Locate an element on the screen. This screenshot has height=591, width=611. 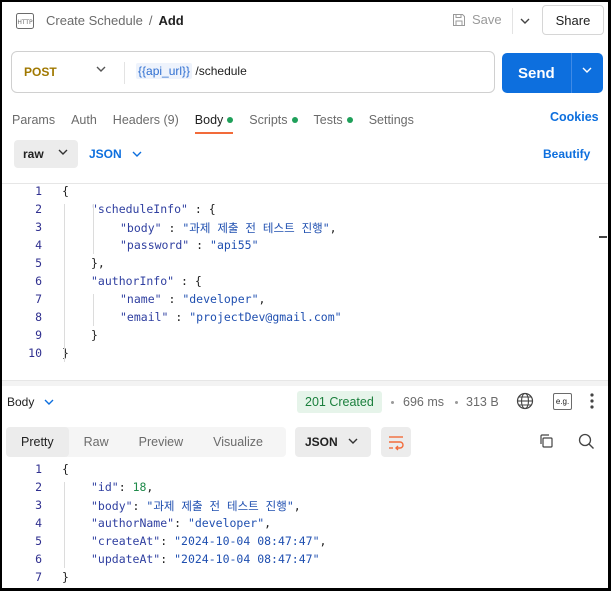
line-number: 10 is located at coordinates (35, 353).